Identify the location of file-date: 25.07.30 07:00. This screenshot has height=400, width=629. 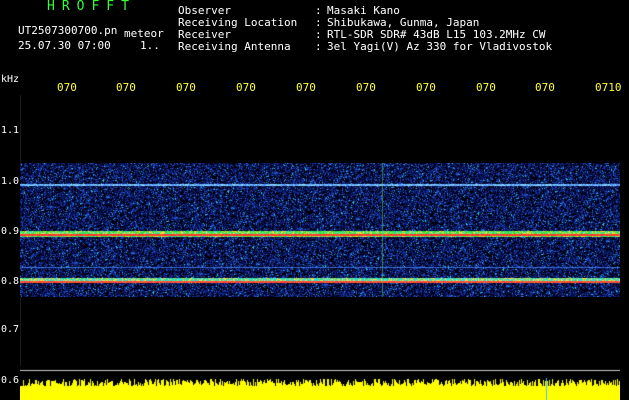
(64, 45).